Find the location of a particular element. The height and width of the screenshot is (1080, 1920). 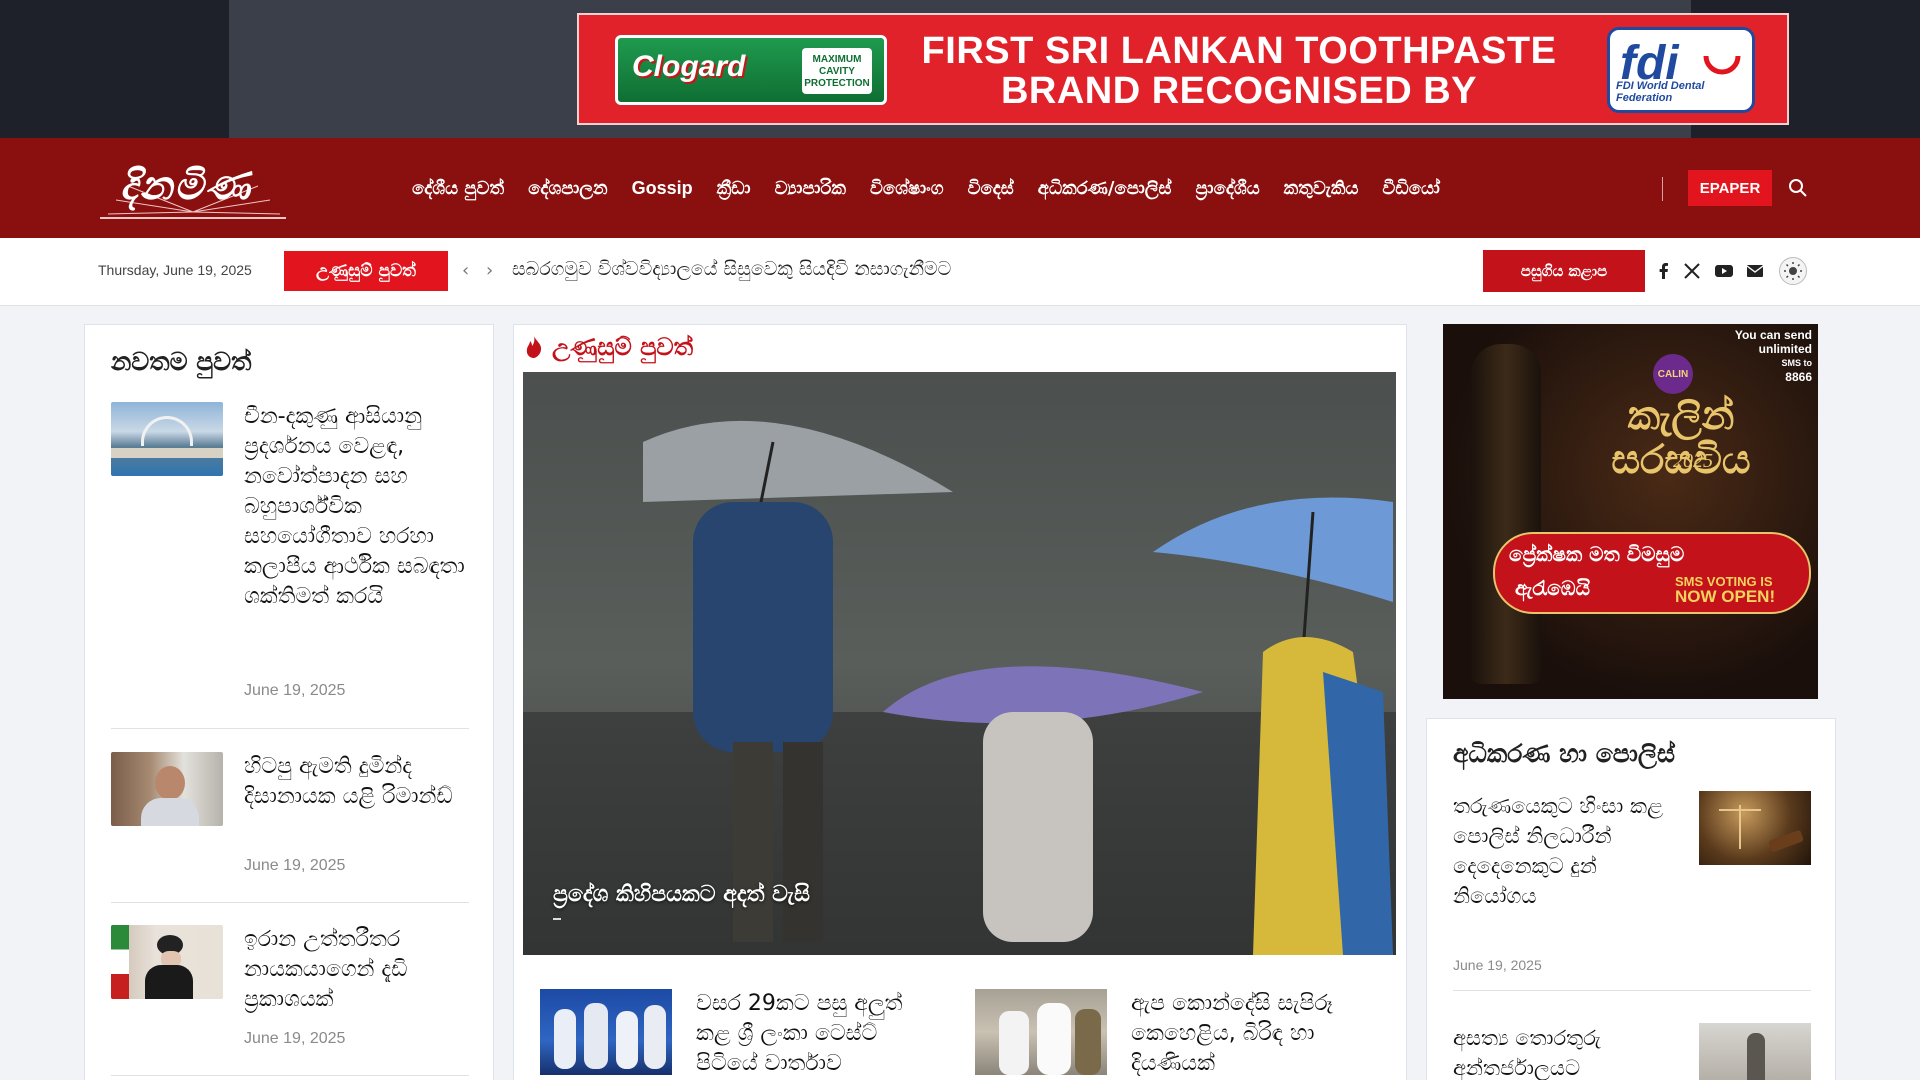

courts-police-title: අධිකරණ හා පොලිස් is located at coordinates (1564, 753).